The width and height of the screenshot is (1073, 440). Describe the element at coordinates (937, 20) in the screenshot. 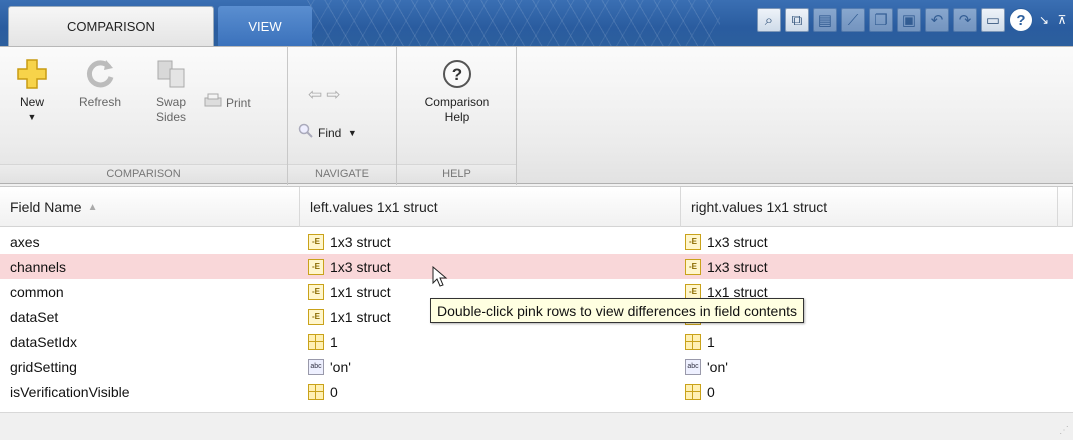

I see `undo-icon: ↶` at that location.